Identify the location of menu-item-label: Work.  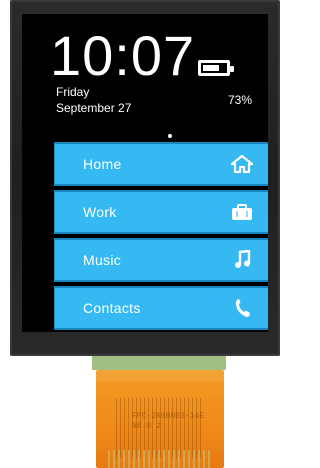
(100, 212).